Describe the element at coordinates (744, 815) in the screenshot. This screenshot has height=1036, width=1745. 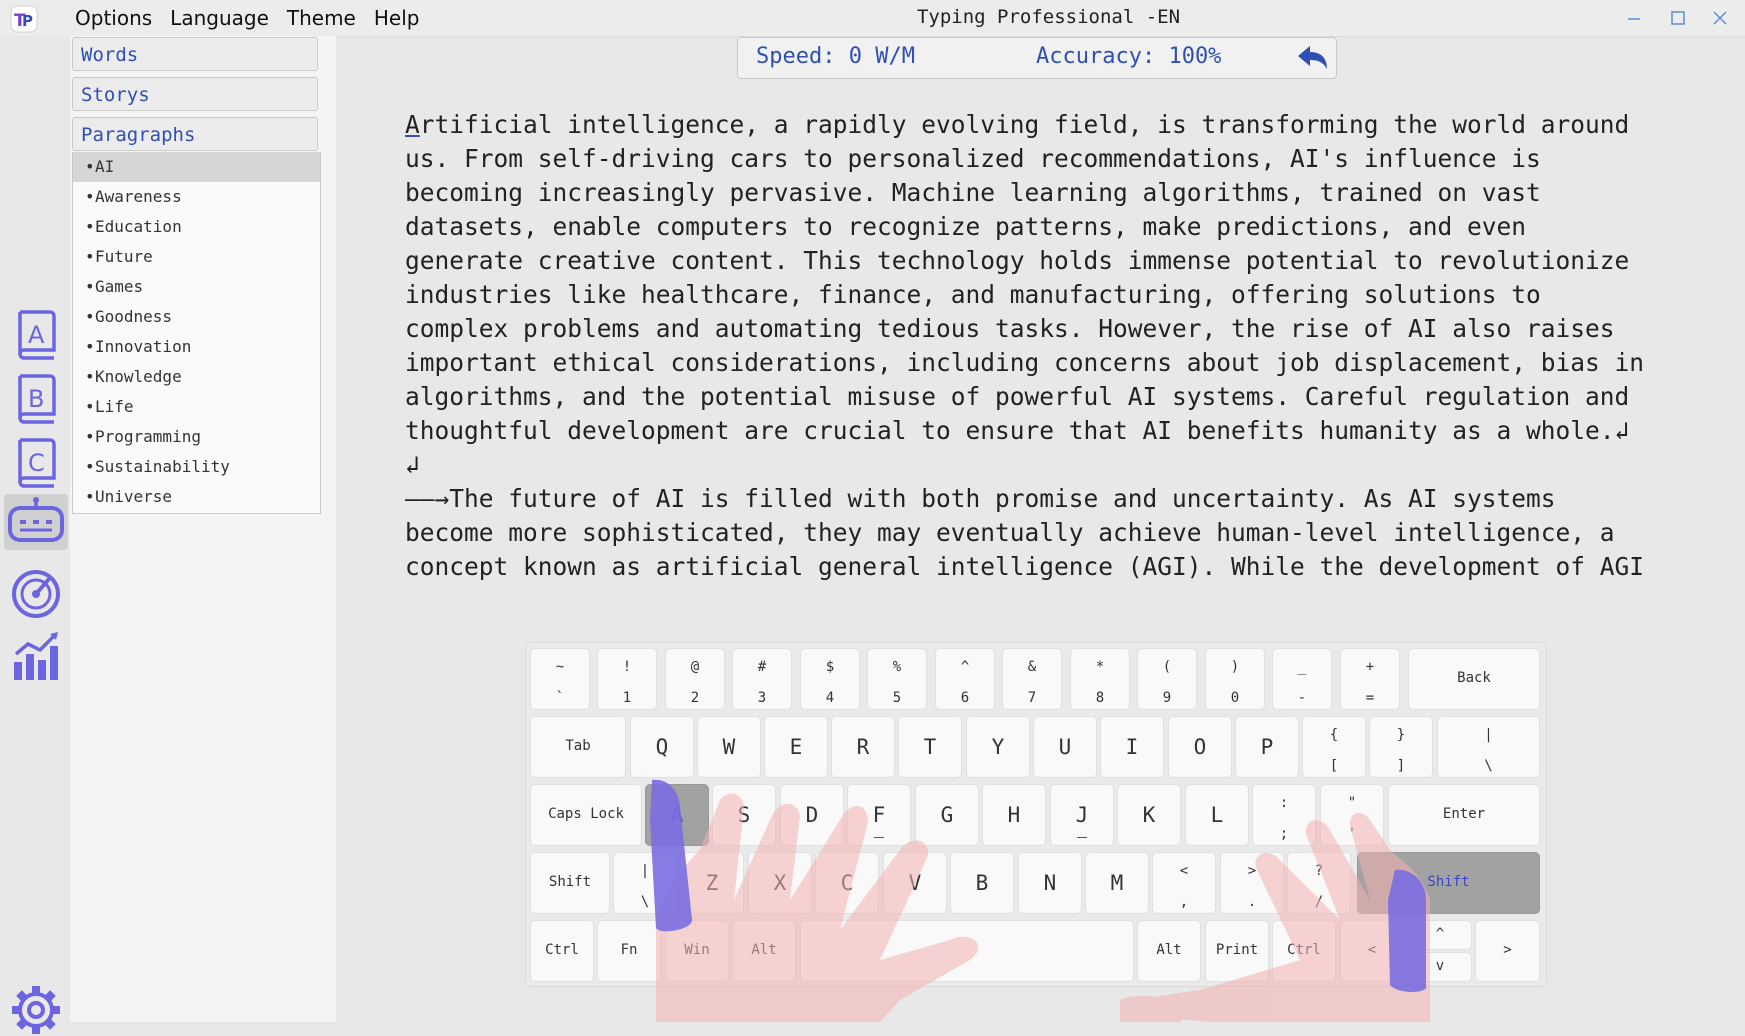
I see `key-s: S` at that location.